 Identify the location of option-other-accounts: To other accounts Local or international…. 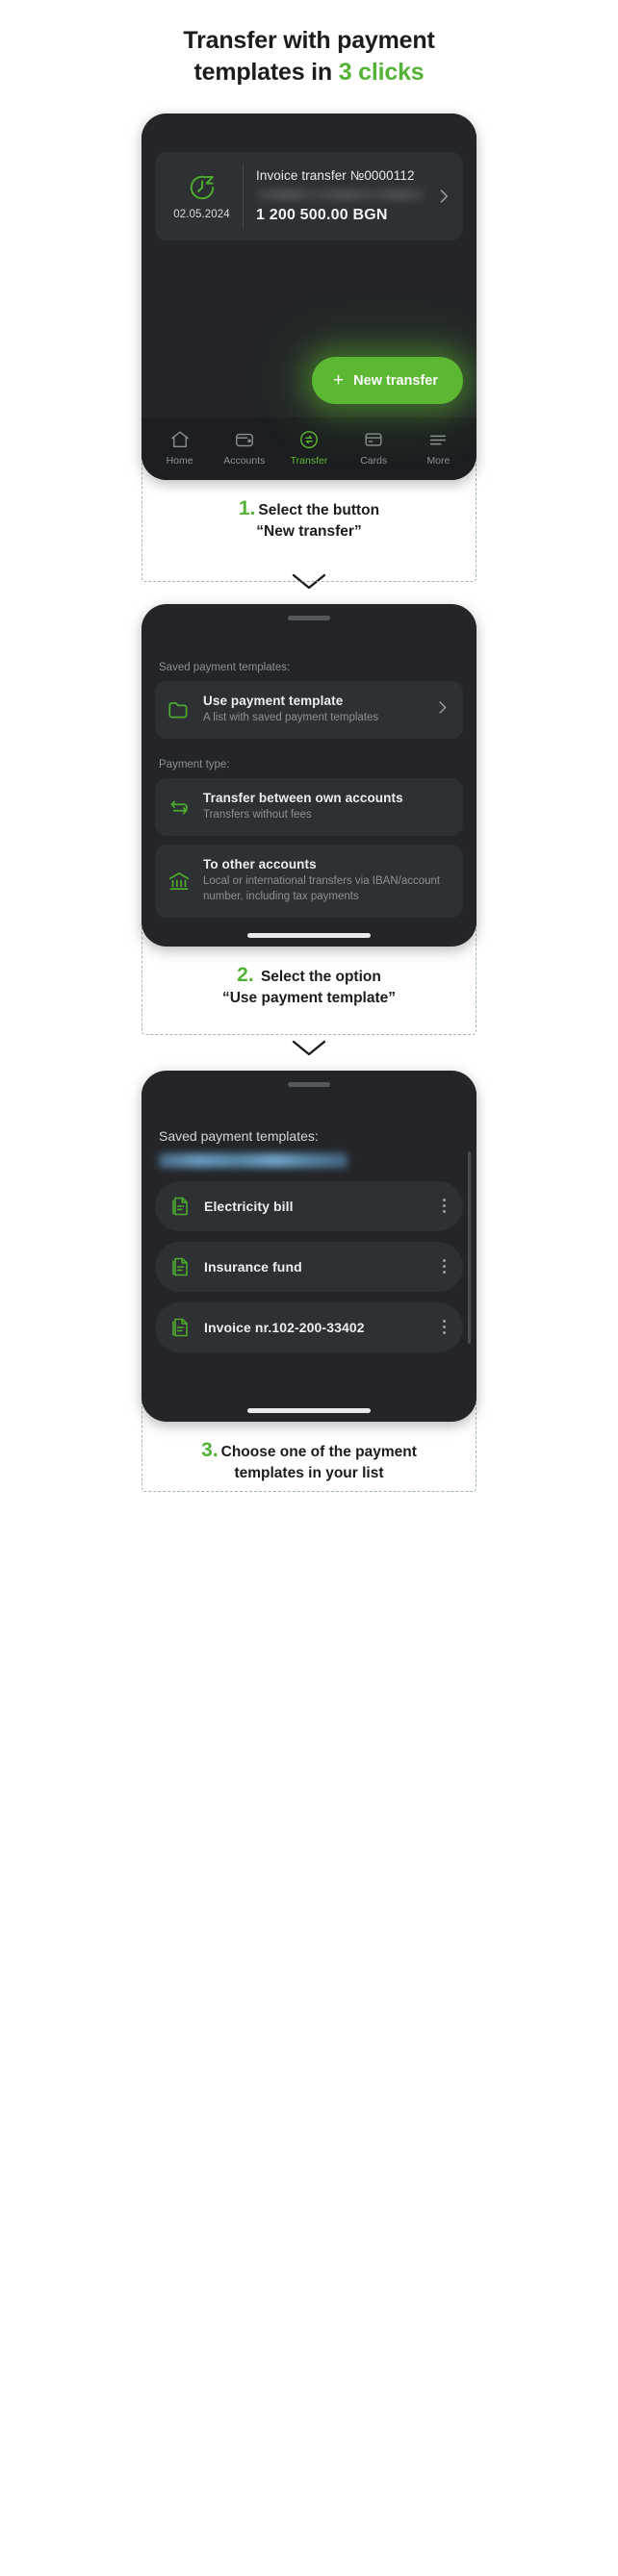
(309, 881).